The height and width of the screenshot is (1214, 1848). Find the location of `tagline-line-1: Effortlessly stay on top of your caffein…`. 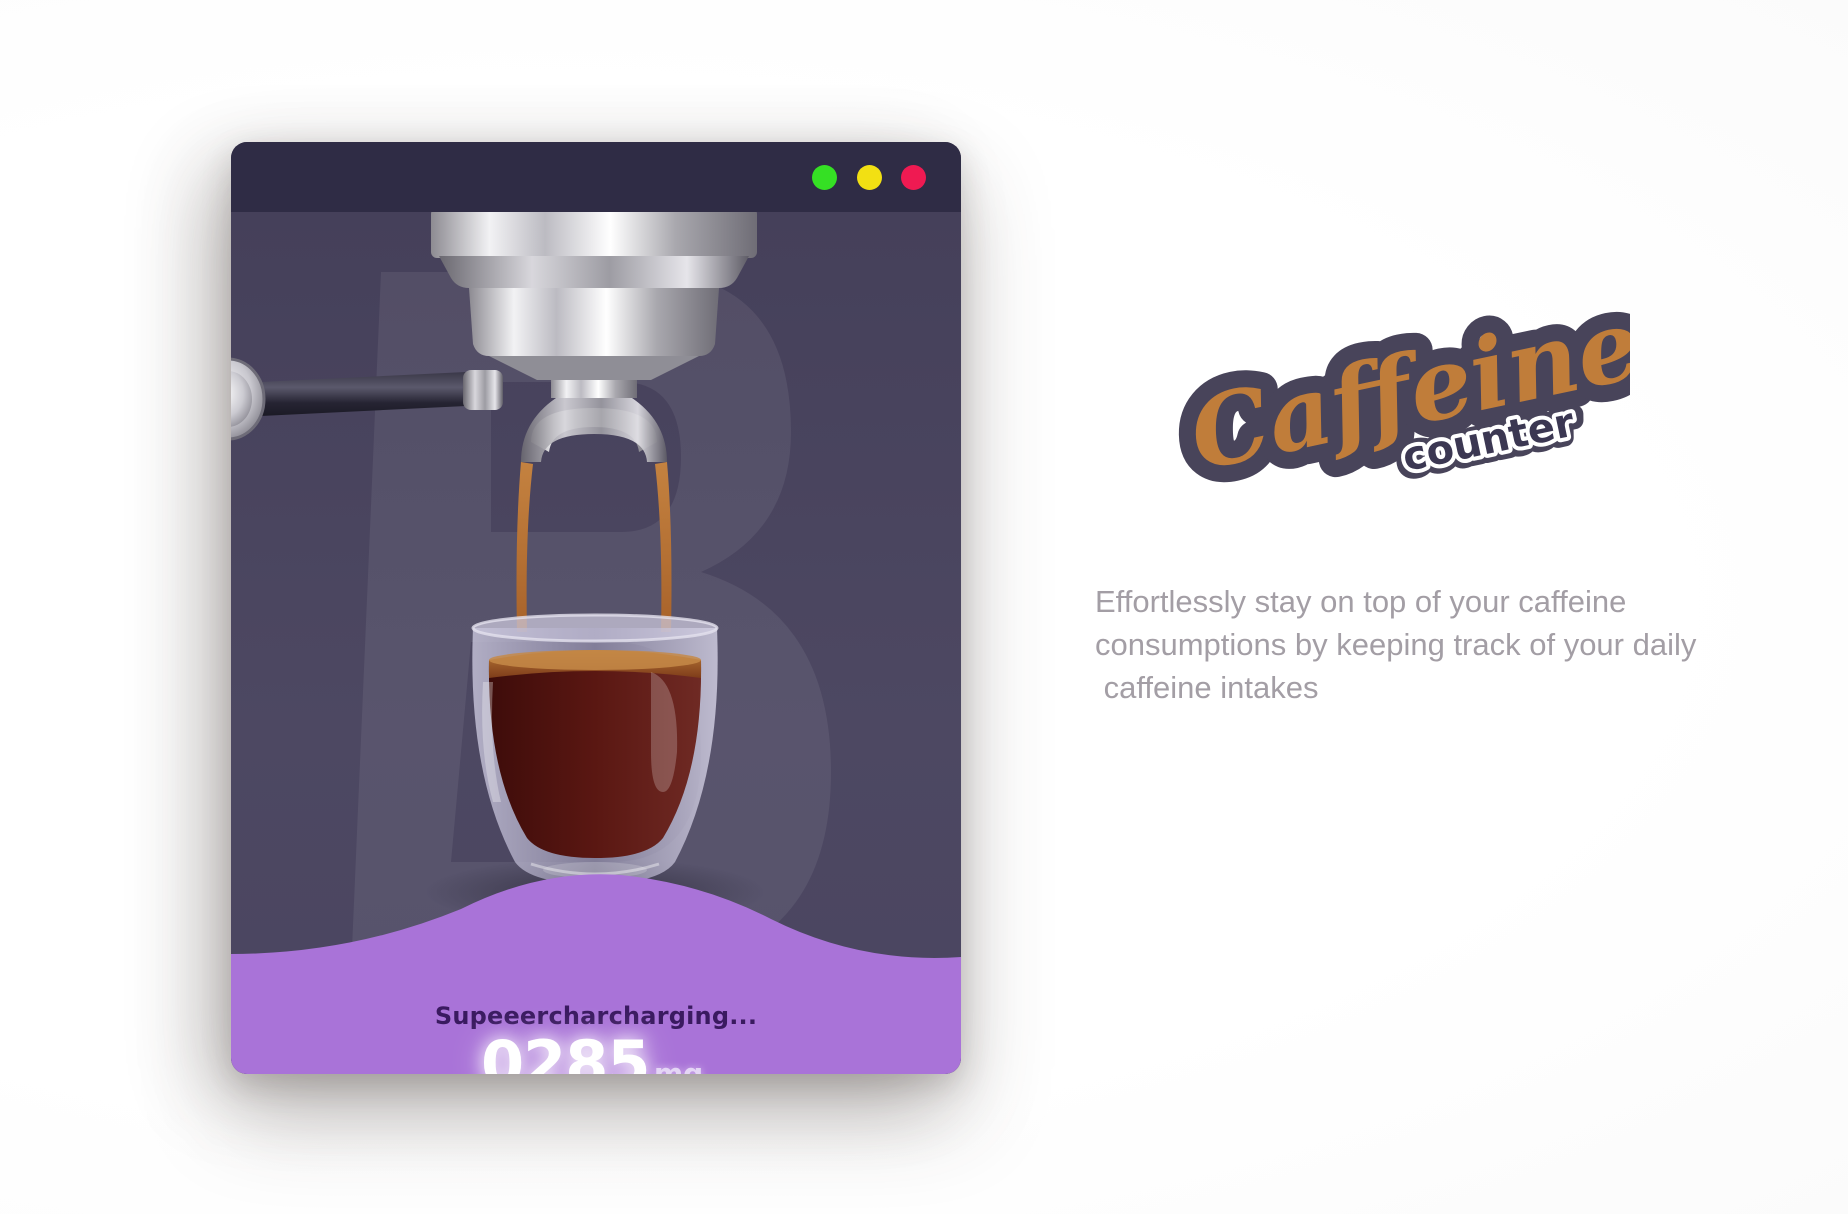

tagline-line-1: Effortlessly stay on top of your caffein… is located at coordinates (1361, 601).